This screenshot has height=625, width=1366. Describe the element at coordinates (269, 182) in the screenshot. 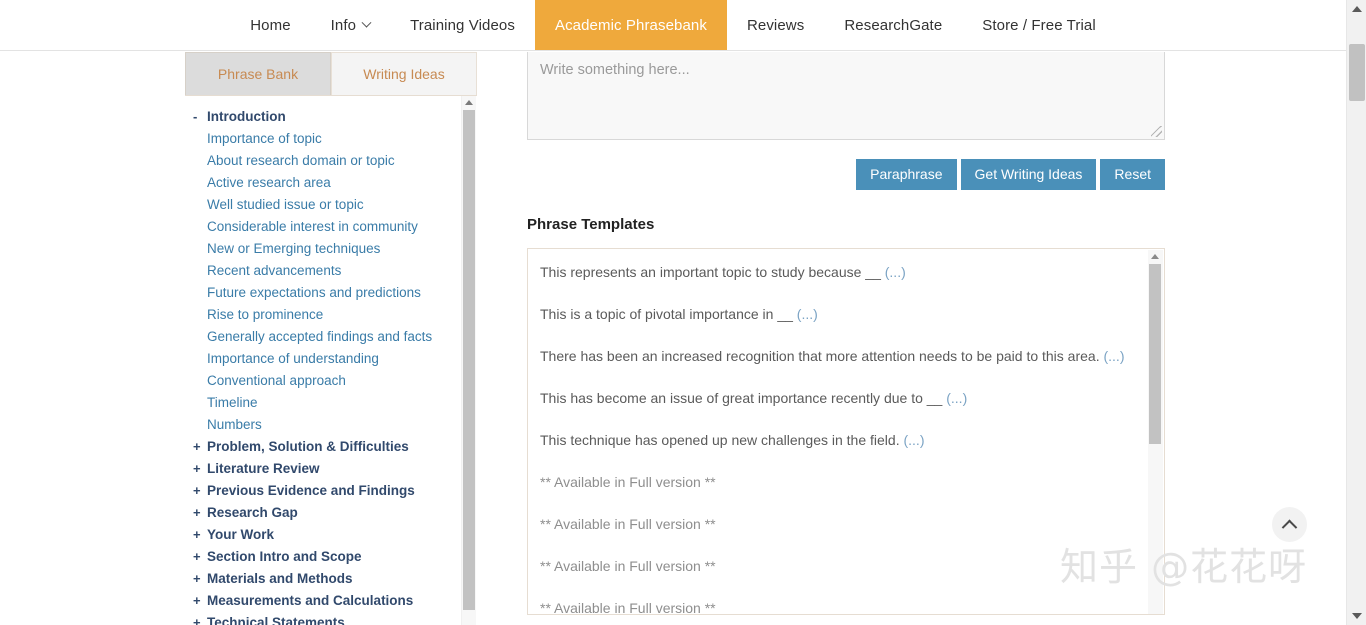

I see `sidebar-item-label: Active research area` at that location.